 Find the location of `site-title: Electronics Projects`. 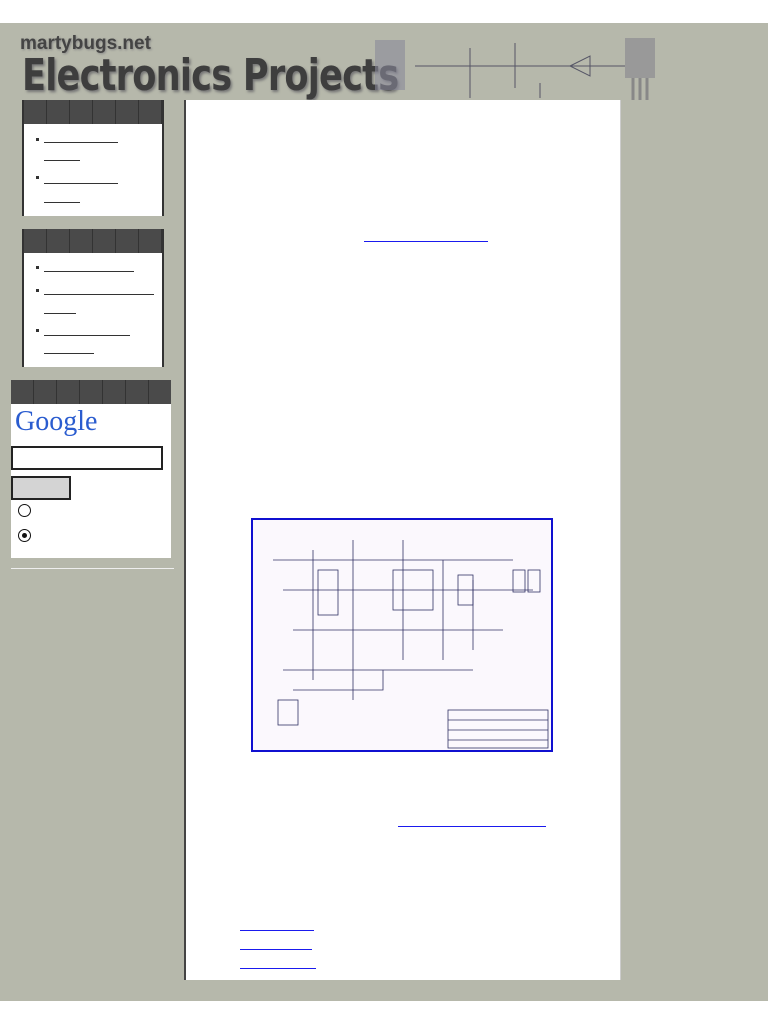

site-title: Electronics Projects is located at coordinates (210, 75).